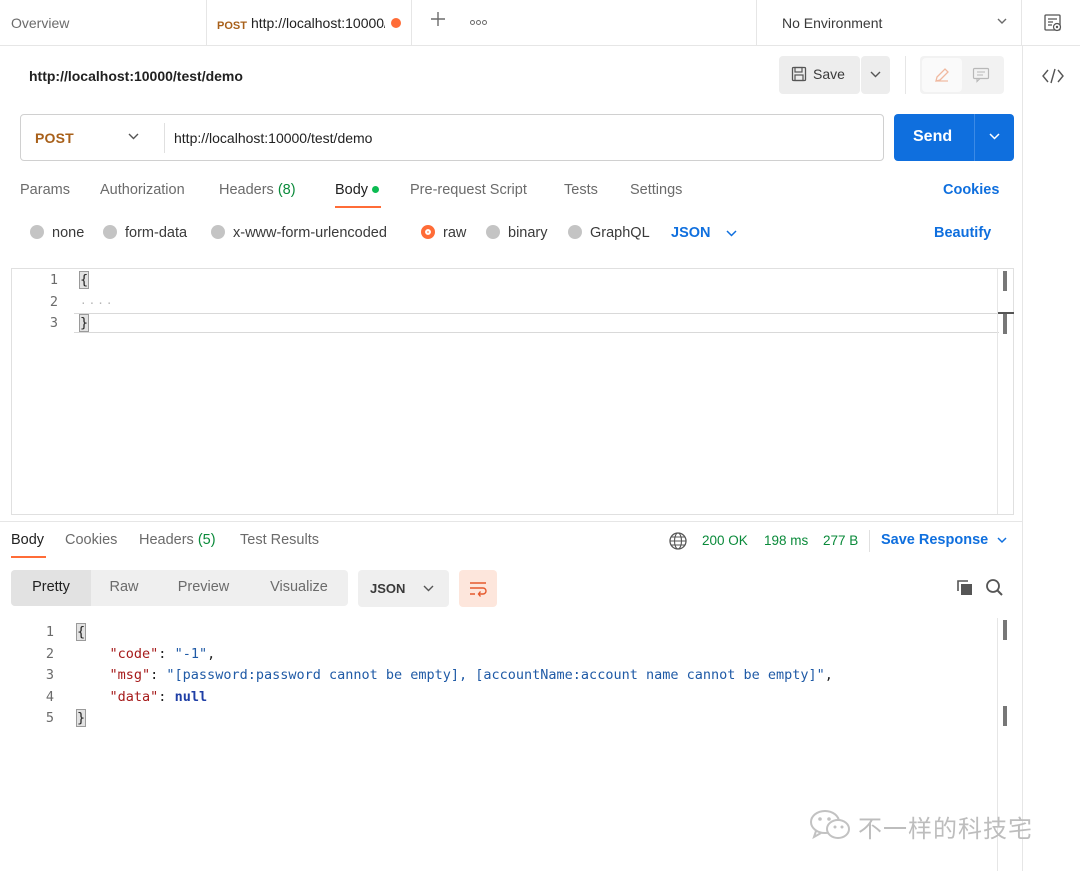 This screenshot has height=871, width=1080. Describe the element at coordinates (124, 588) in the screenshot. I see `view-raw: Raw` at that location.